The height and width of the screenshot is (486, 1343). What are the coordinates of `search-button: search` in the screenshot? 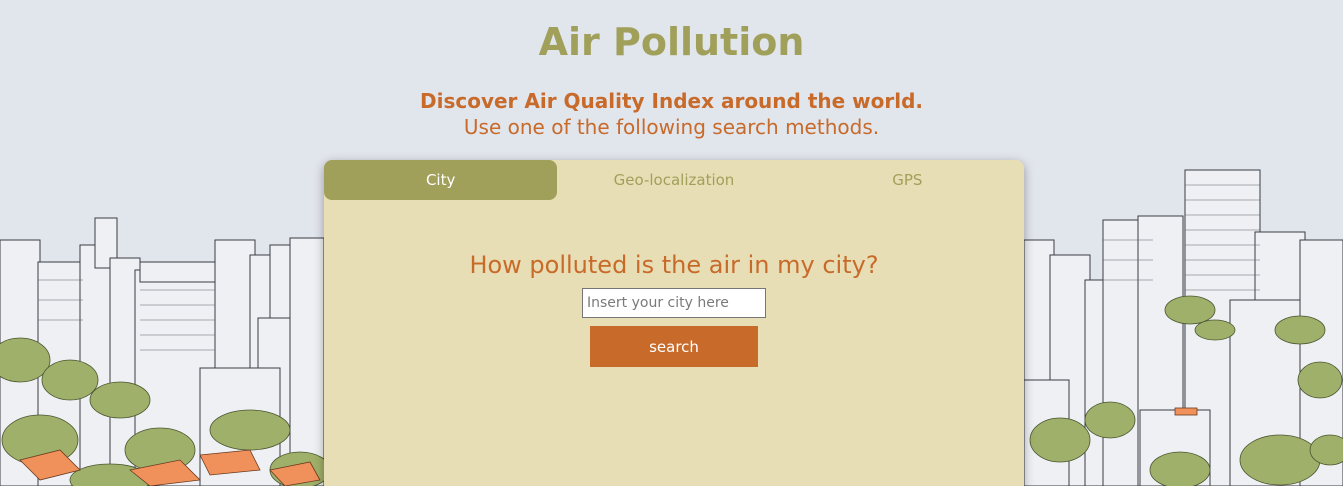 It's located at (674, 346).